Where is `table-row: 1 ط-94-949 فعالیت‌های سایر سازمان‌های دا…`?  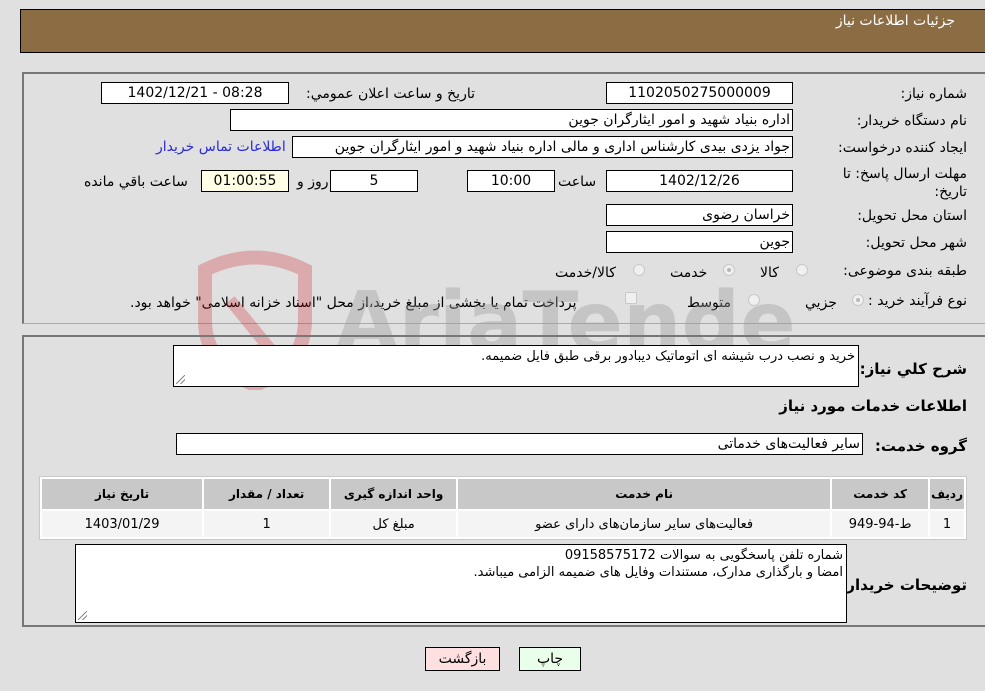
table-row: 1 ط-94-949 فعالیت‌های سایر سازمان‌های دا… is located at coordinates (503, 524).